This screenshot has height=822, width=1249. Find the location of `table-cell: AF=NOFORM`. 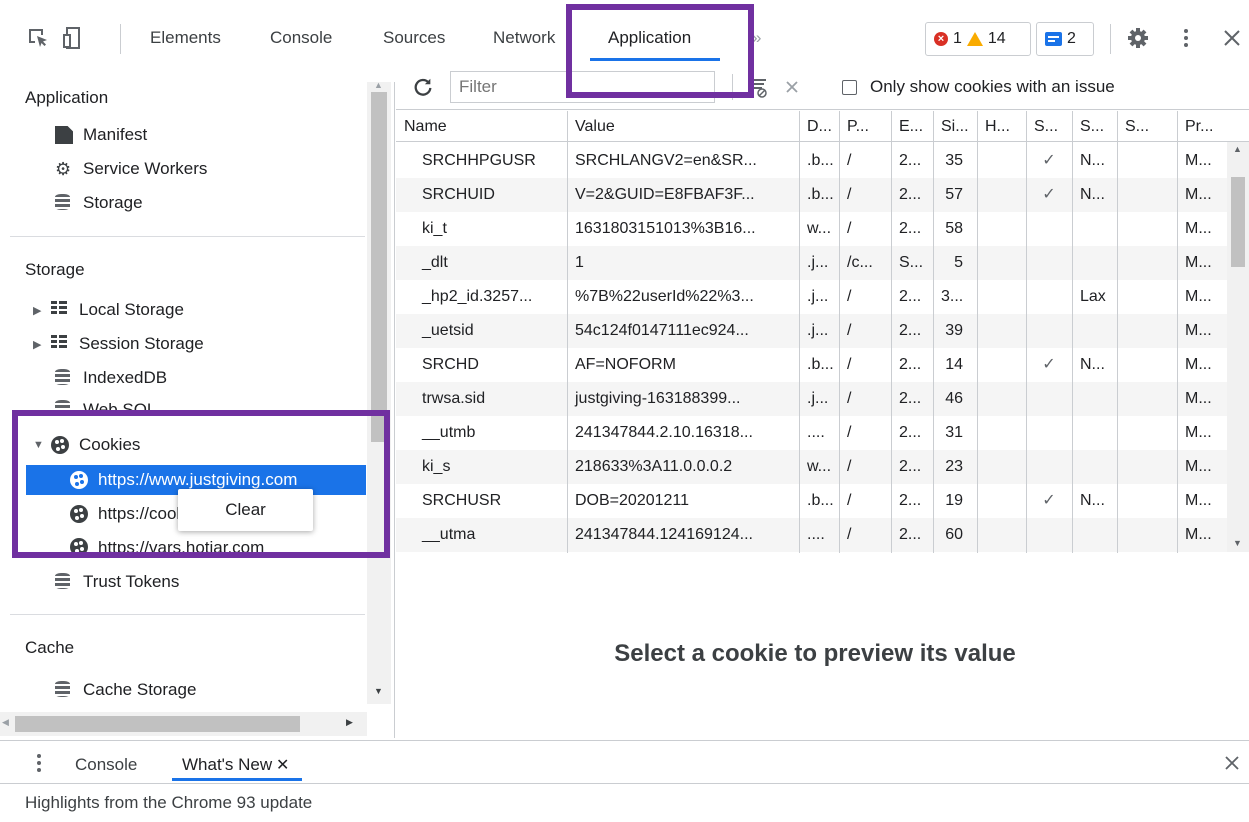

table-cell: AF=NOFORM is located at coordinates (625, 364).